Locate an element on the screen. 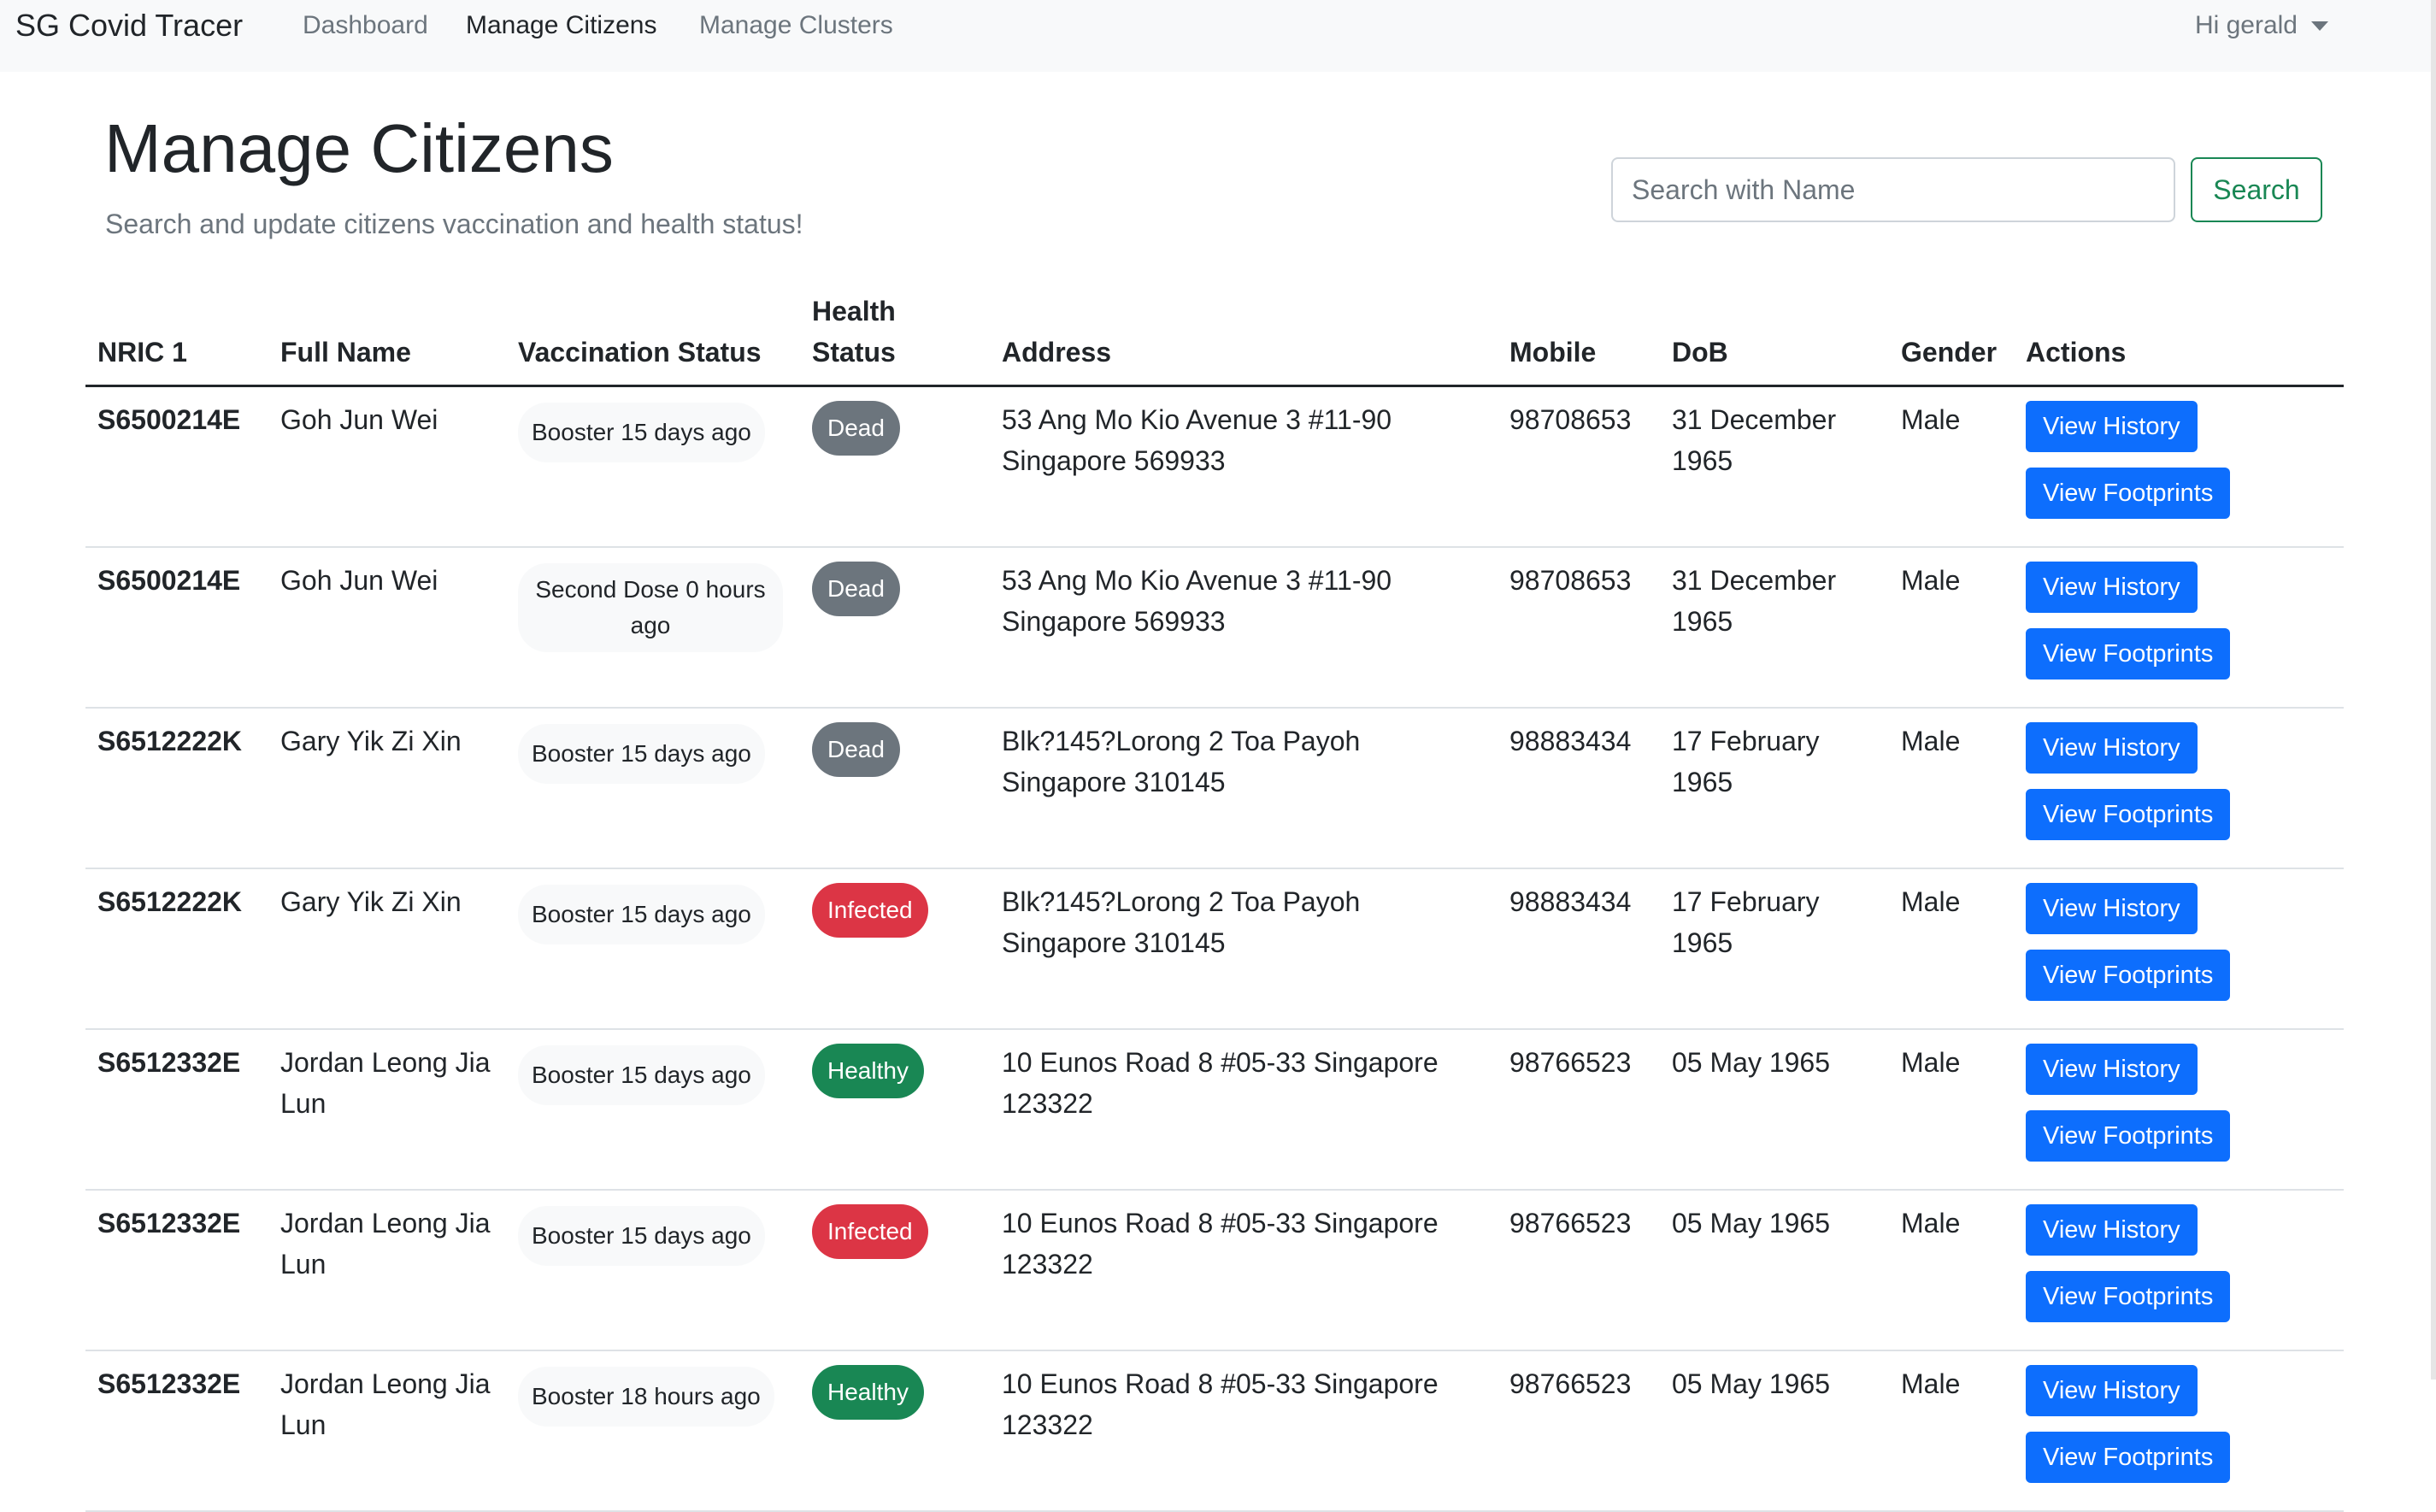 This screenshot has height=1512, width=2436. nav-link-manage-clusters: Manage Clusters is located at coordinates (796, 26).